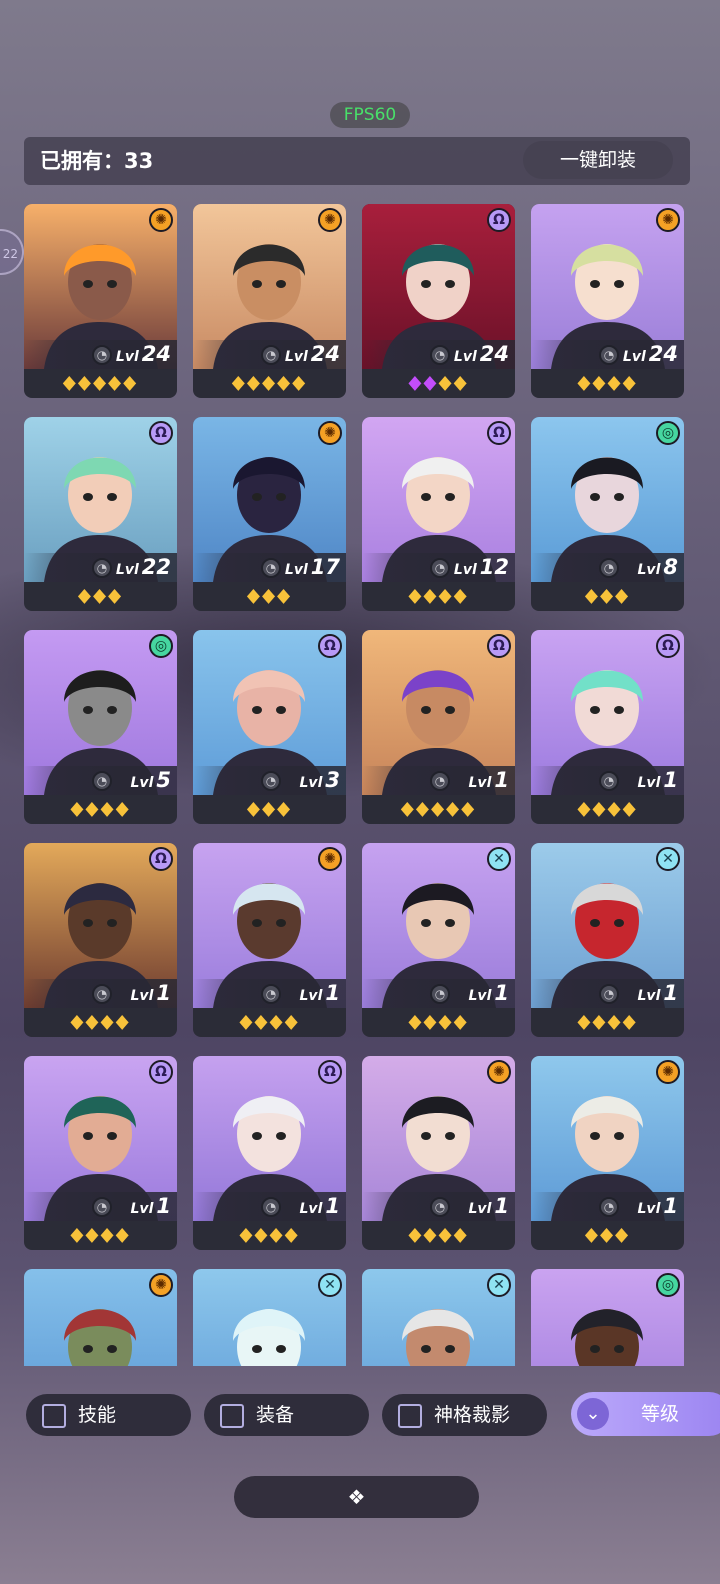  Describe the element at coordinates (438, 514) in the screenshot. I see `hero-card: Ω ◔ Lvl 12 ◆◆◆◆` at that location.